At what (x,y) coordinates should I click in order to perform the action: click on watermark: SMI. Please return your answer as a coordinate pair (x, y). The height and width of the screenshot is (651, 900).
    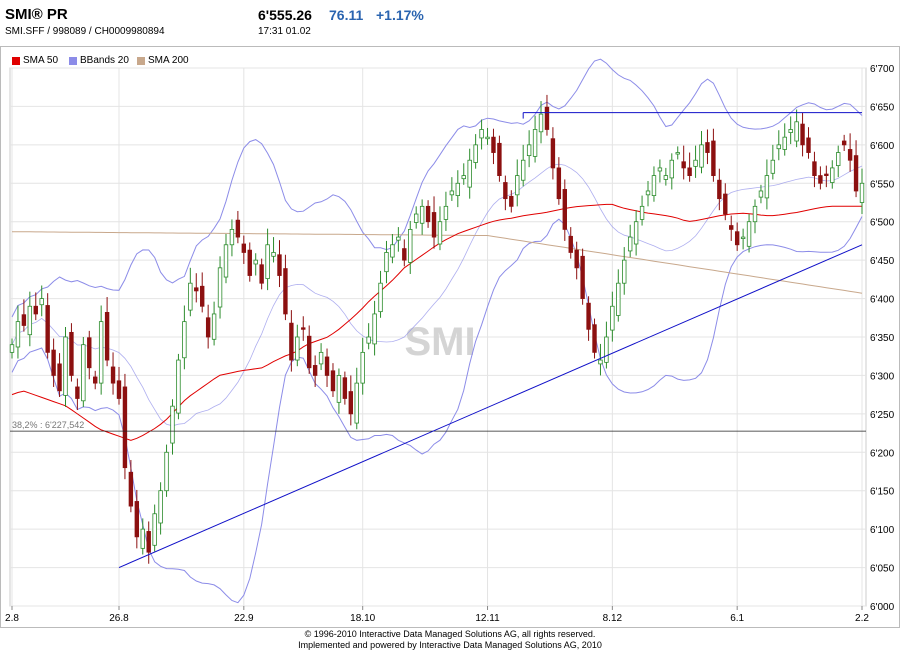
    Looking at the image, I should click on (439, 342).